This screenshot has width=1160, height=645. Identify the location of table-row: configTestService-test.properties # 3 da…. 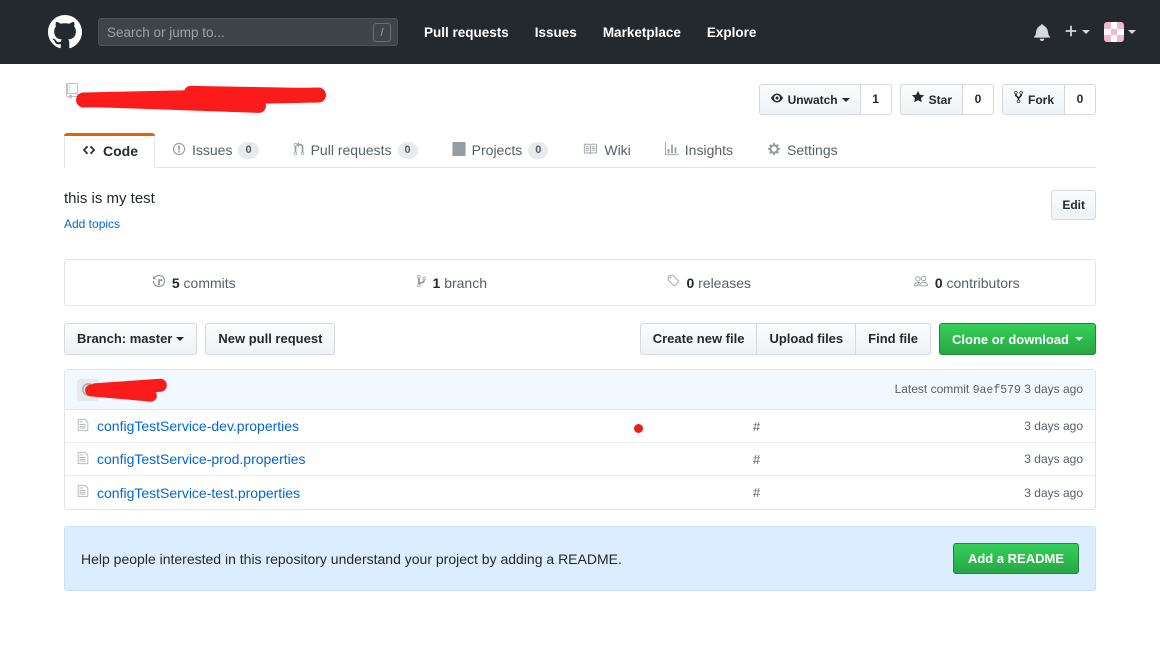
(580, 492).